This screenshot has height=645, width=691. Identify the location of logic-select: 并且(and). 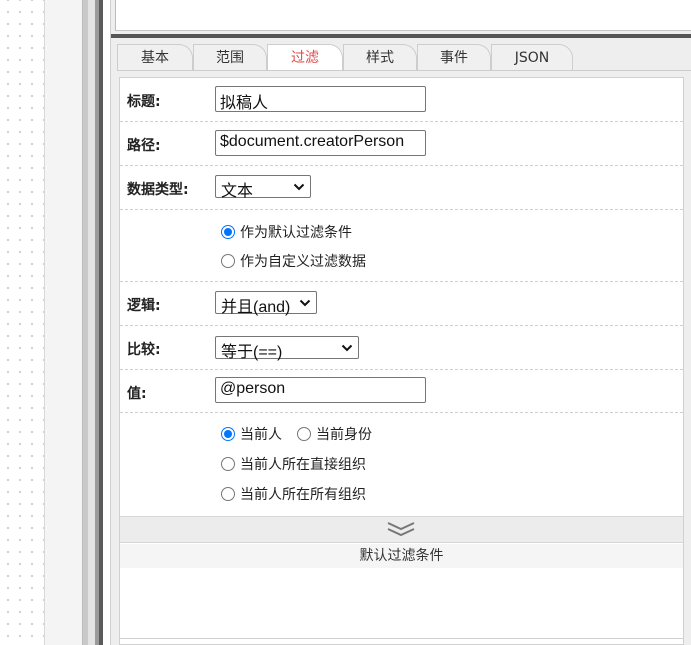
(266, 303).